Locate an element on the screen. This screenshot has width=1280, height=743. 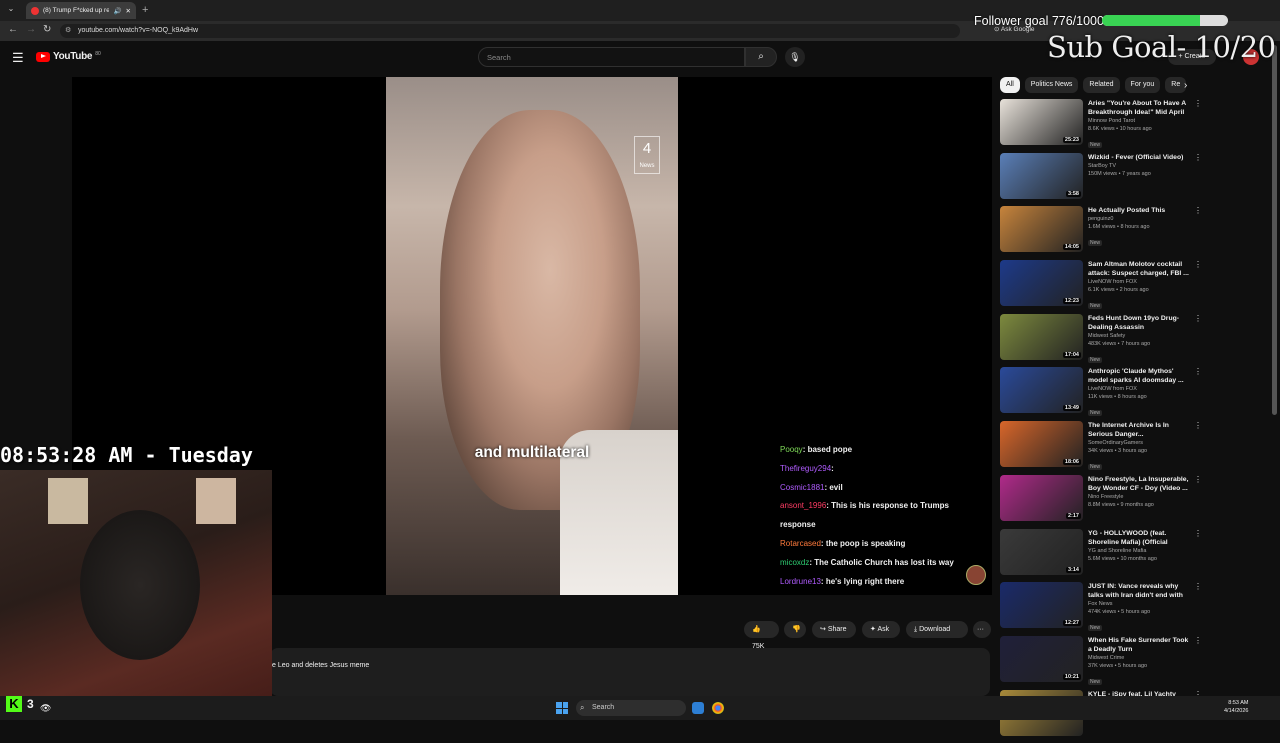
recommendation-title: Wizkid - Fever (Official Video) is located at coordinates (1139, 157).